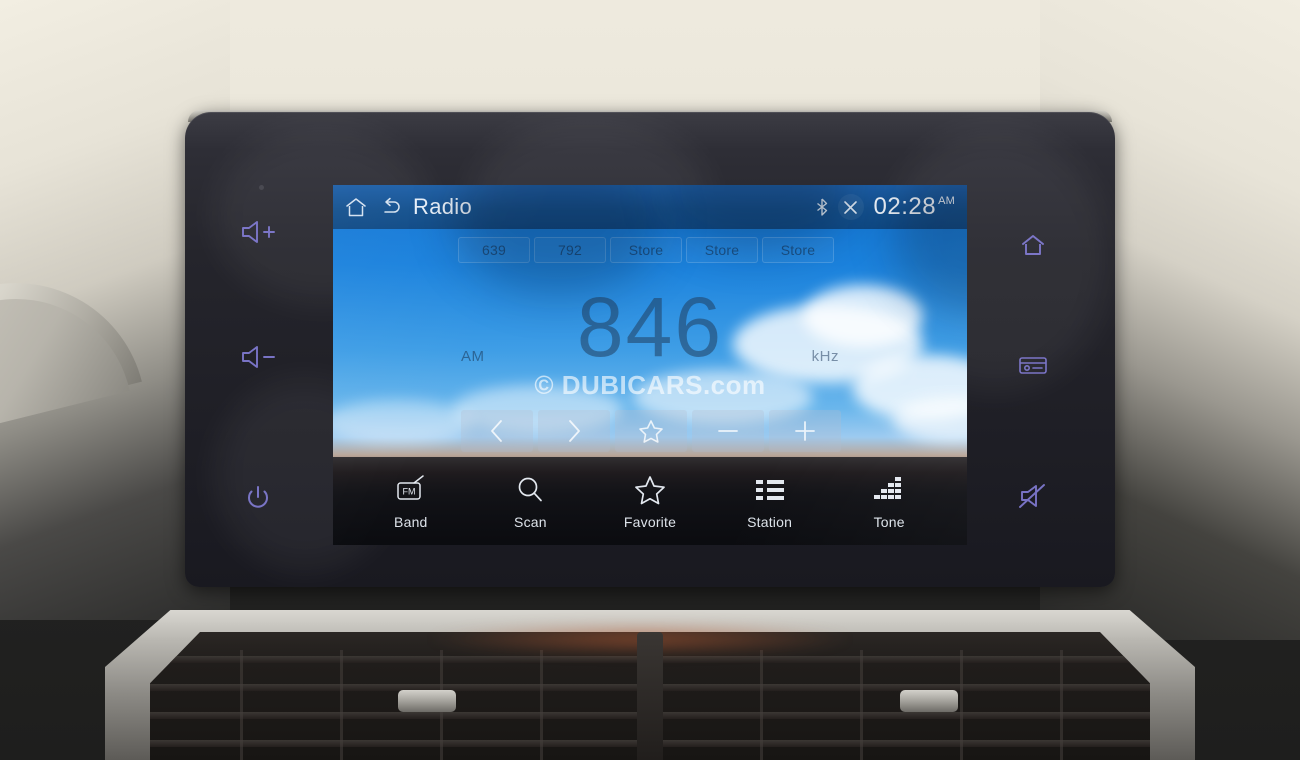 The image size is (1300, 760). What do you see at coordinates (650, 327) in the screenshot?
I see `frequency-value: 846` at bounding box center [650, 327].